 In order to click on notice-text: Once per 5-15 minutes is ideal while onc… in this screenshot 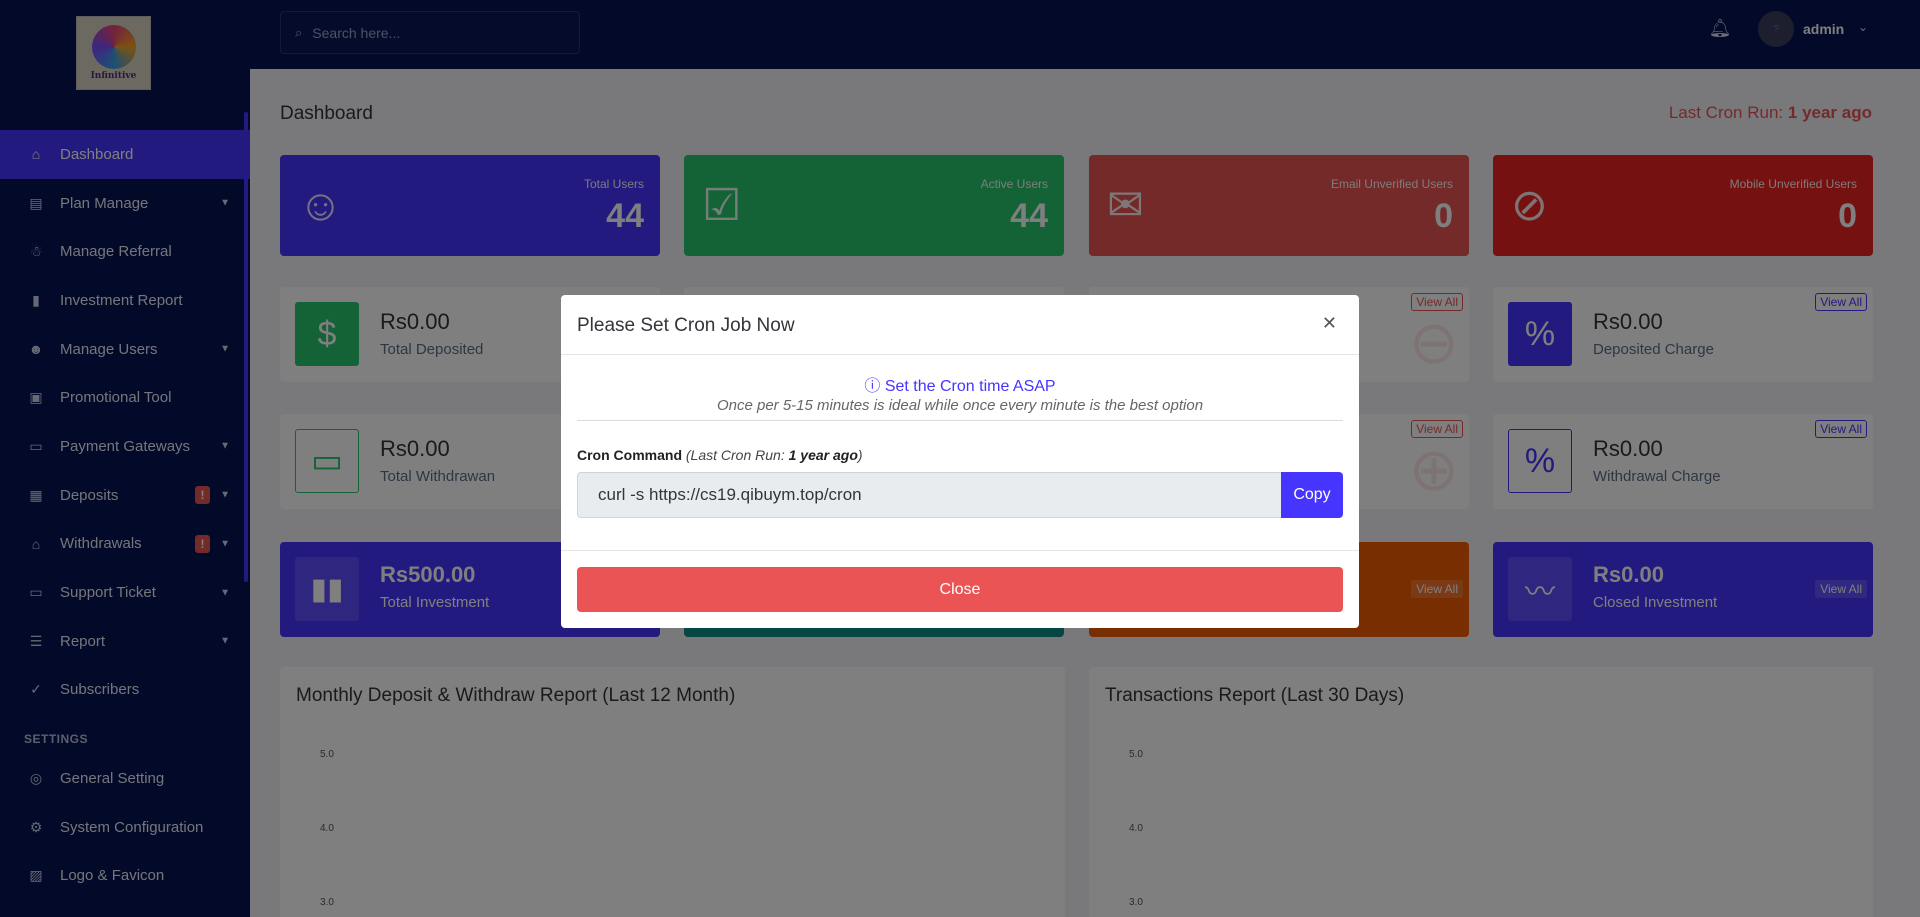, I will do `click(960, 405)`.